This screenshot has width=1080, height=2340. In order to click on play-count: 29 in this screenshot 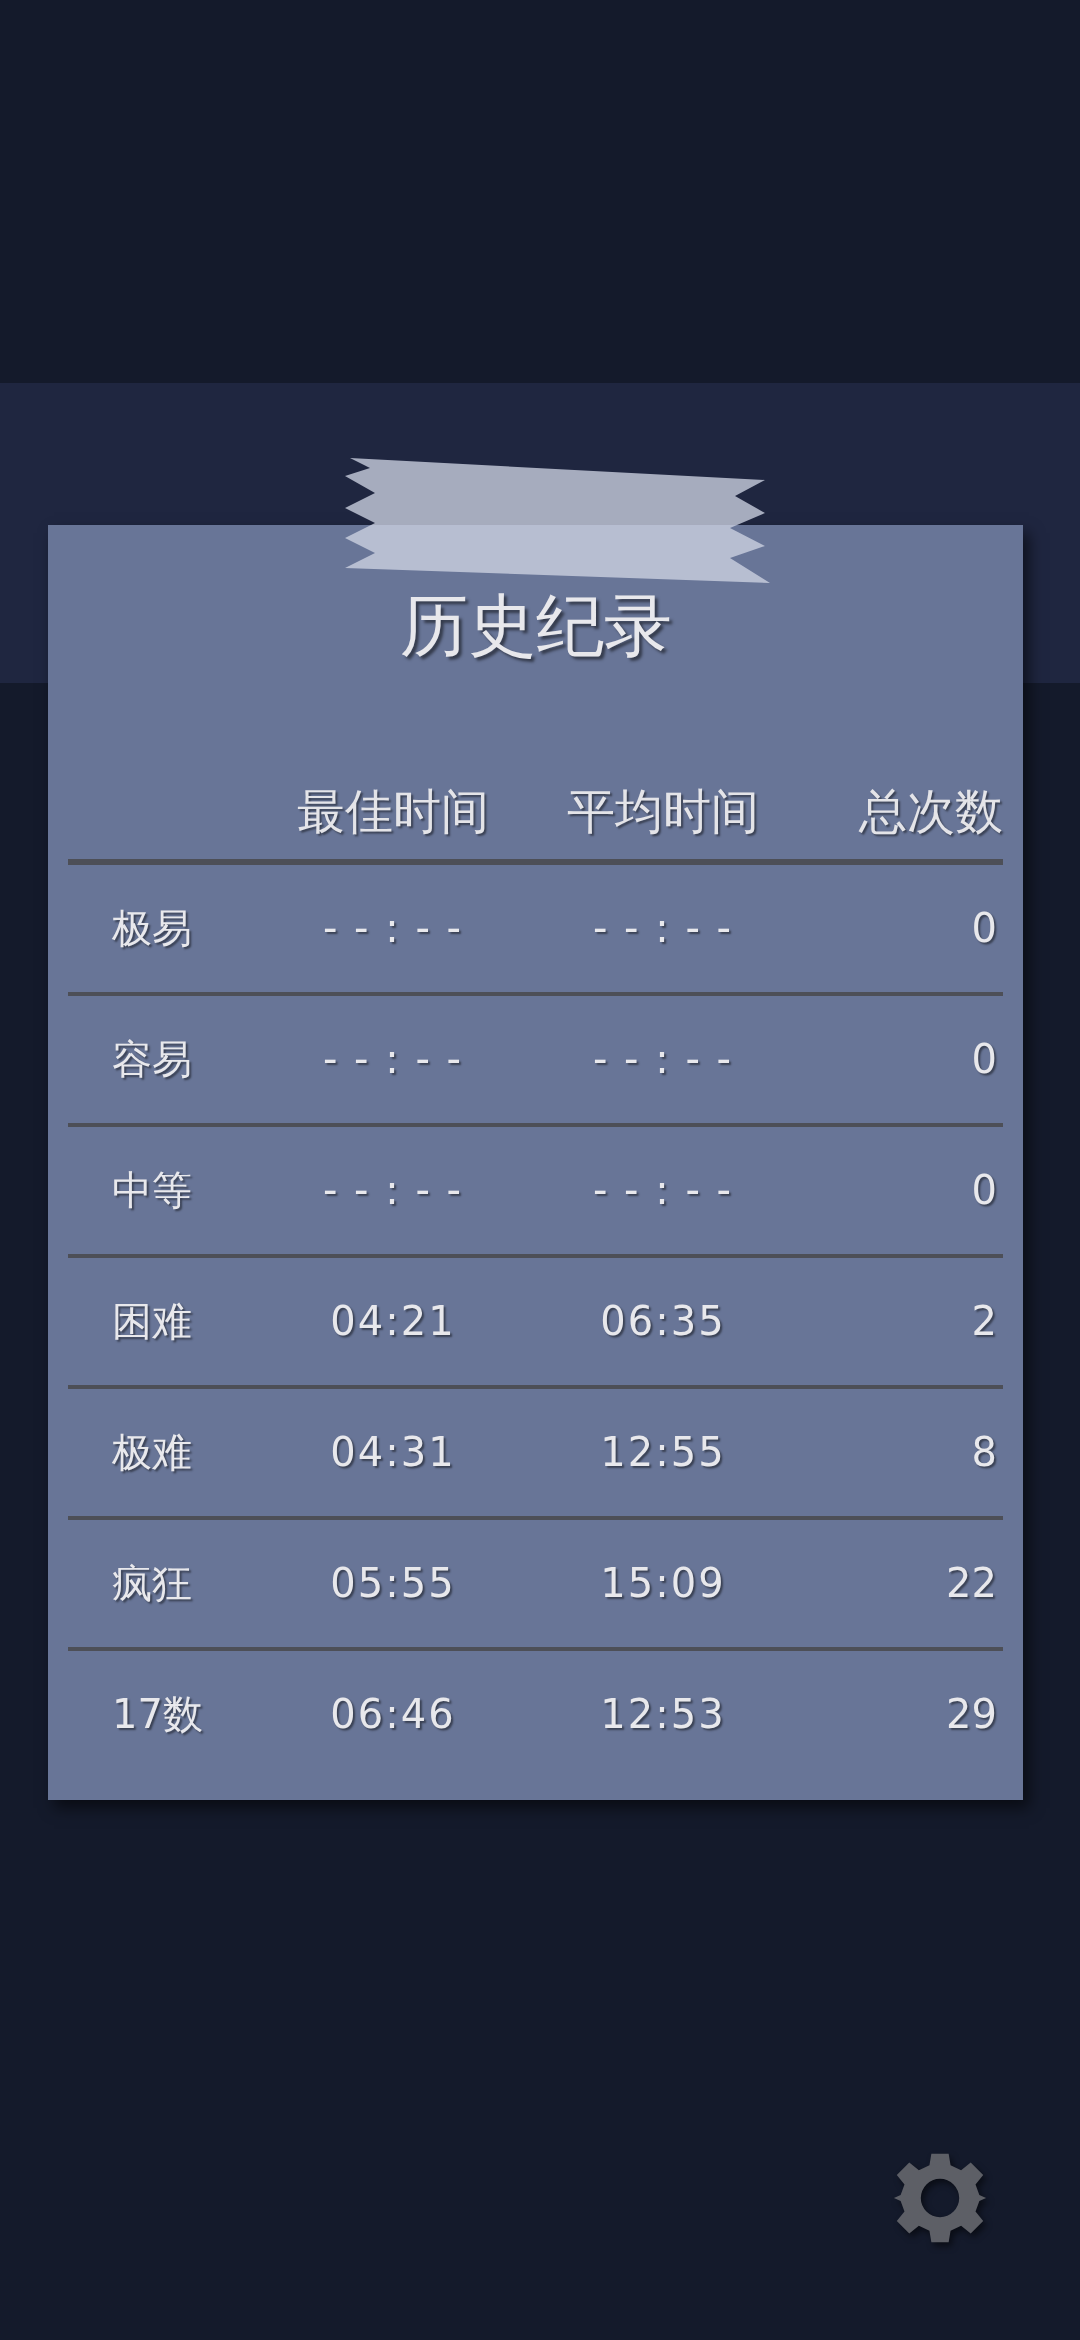, I will do `click(971, 1714)`.